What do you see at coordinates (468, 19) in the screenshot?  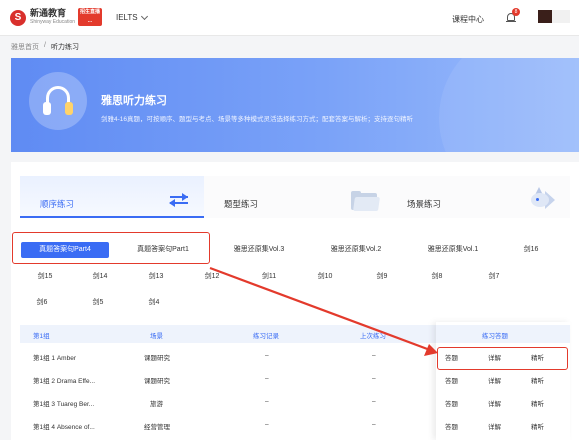 I see `course-center-link: 课程中心` at bounding box center [468, 19].